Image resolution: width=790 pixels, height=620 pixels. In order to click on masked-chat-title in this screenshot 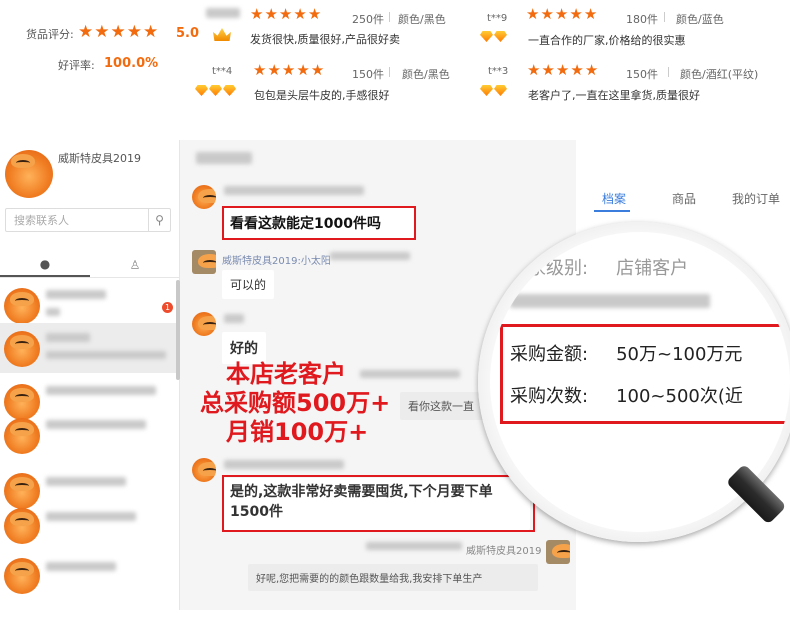, I will do `click(224, 158)`.